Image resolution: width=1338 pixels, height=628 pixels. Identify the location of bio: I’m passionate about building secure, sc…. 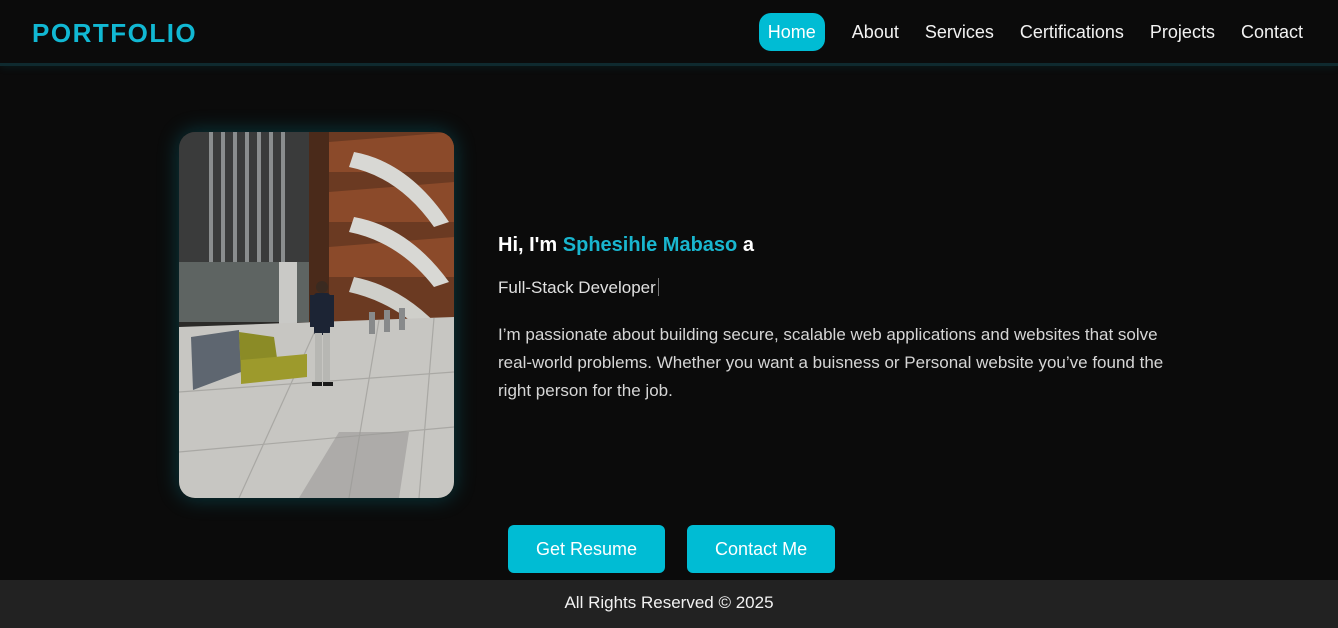
(831, 362).